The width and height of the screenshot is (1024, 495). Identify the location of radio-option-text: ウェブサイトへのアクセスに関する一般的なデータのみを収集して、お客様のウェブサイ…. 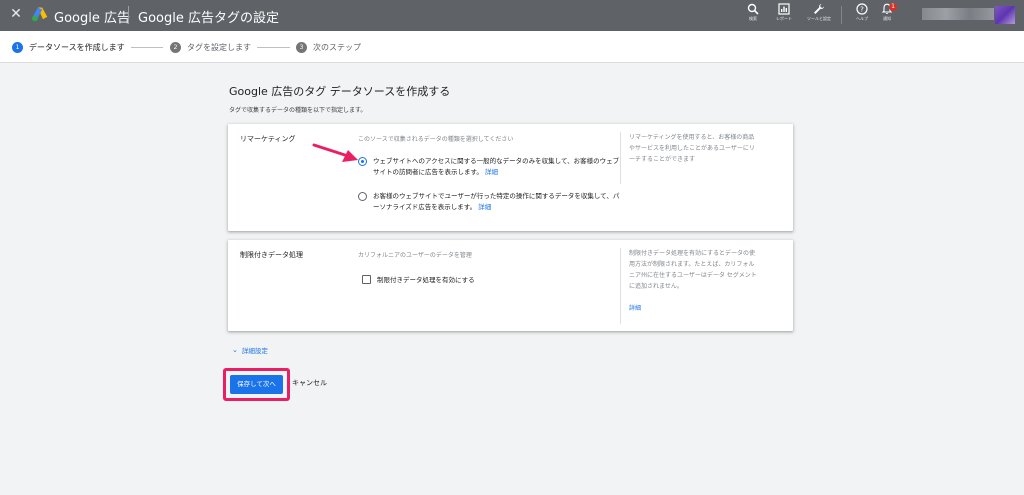
(498, 167).